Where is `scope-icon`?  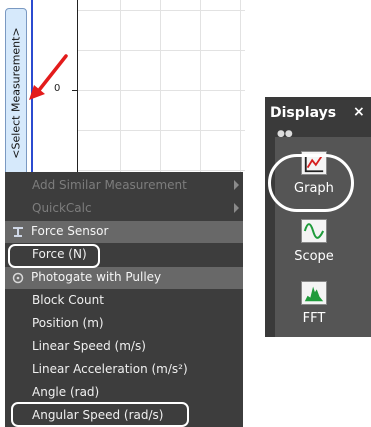
scope-icon is located at coordinates (314, 231).